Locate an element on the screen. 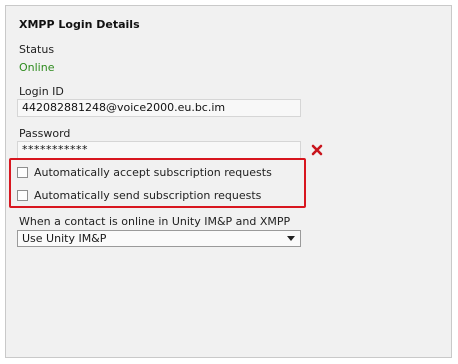 The image size is (458, 364). auto-send-checkbox is located at coordinates (22, 195).